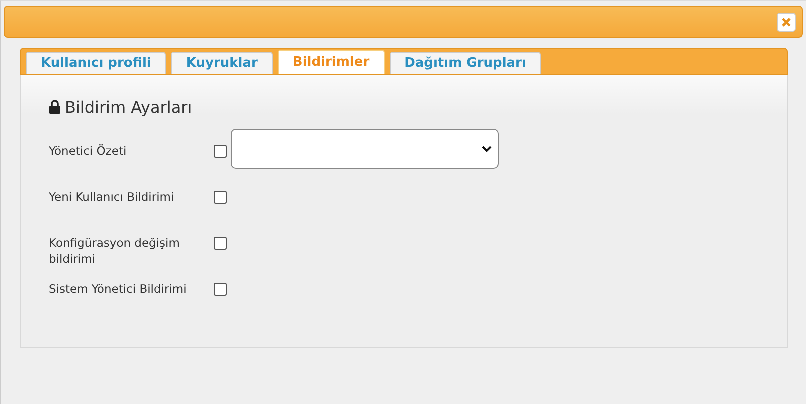 The width and height of the screenshot is (806, 404). What do you see at coordinates (487, 149) in the screenshot?
I see `chevron-icon` at bounding box center [487, 149].